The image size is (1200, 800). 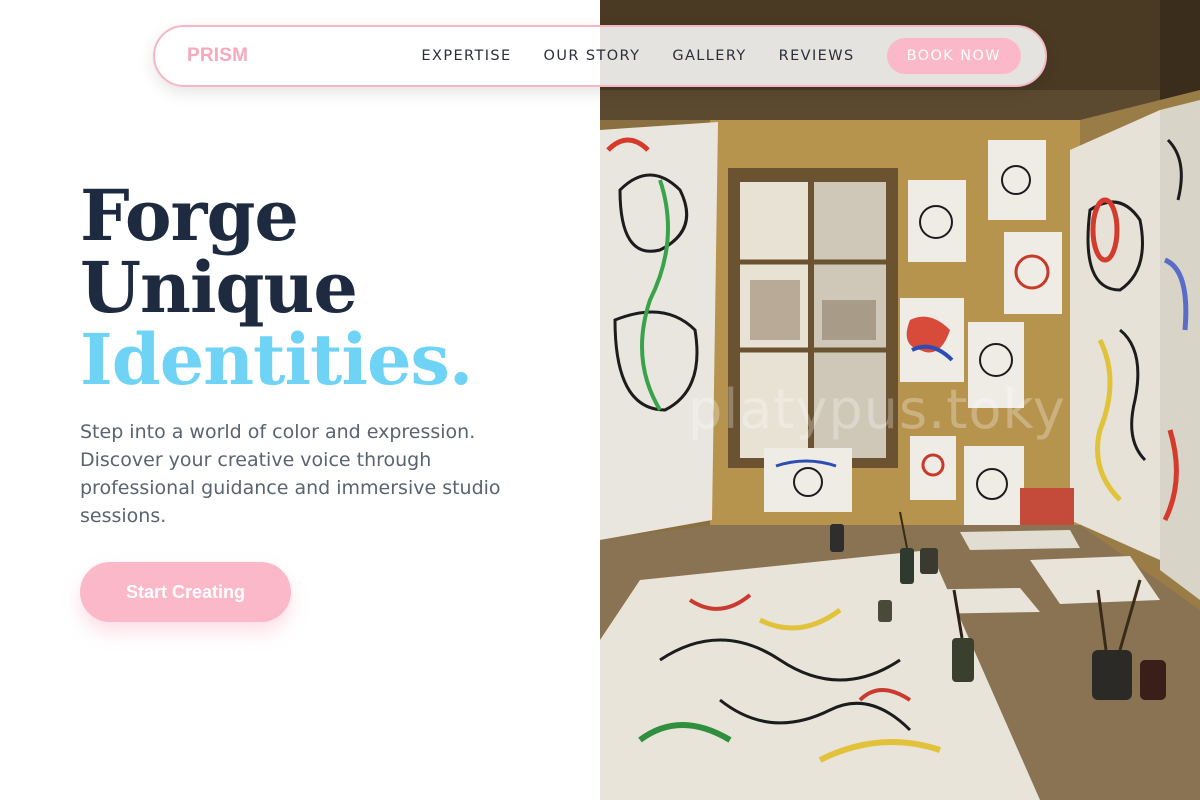 I want to click on headline-line-1: Forge, so click(x=189, y=215).